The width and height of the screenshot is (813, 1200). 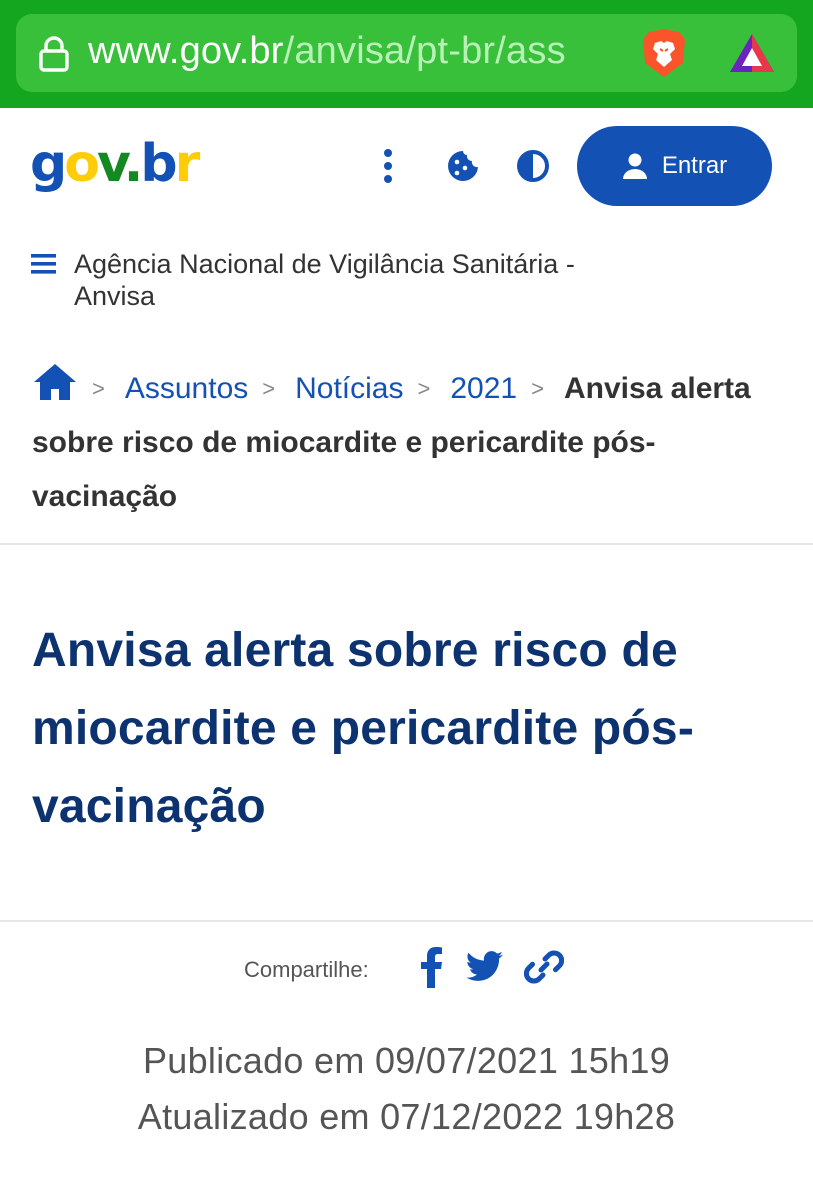 I want to click on twitter-icon, so click(x=485, y=967).